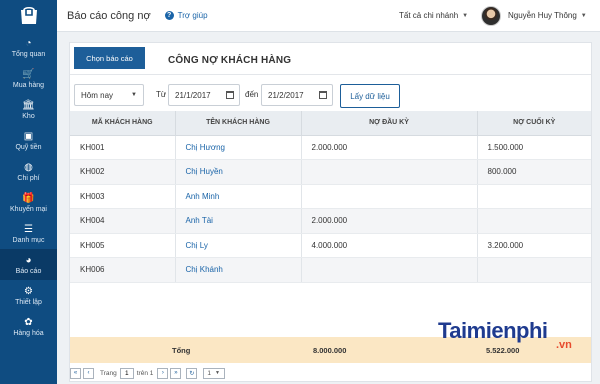 The image size is (600, 384). What do you see at coordinates (214, 373) in the screenshot?
I see `page-size-select: 1 ▼` at bounding box center [214, 373].